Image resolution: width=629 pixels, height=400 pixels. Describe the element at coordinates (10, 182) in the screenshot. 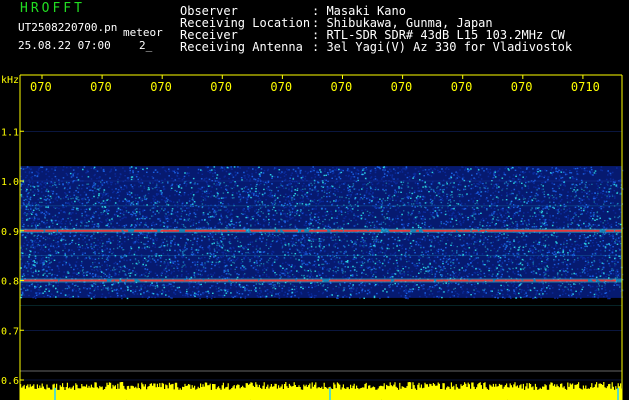

I see `y-tick-label: 1.0` at that location.